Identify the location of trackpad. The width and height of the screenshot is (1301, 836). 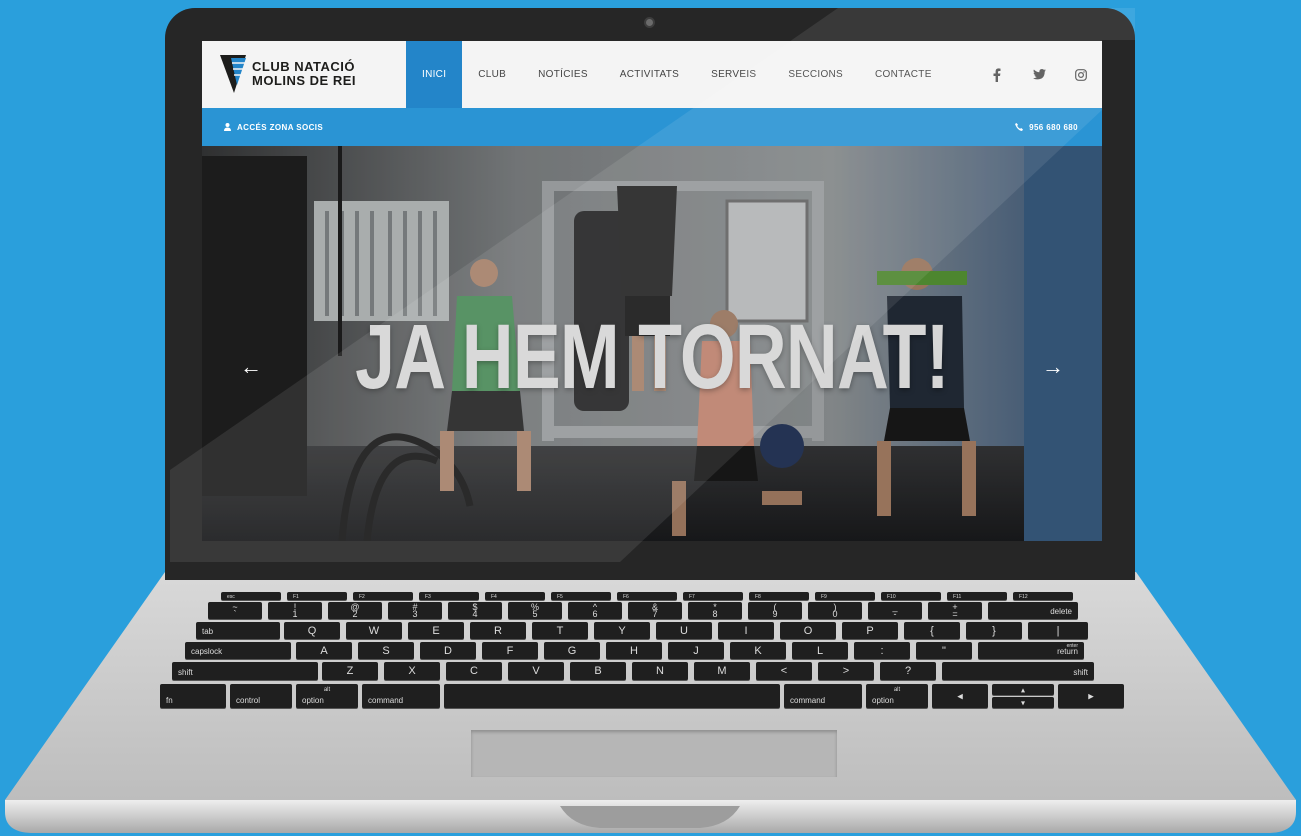
(654, 753).